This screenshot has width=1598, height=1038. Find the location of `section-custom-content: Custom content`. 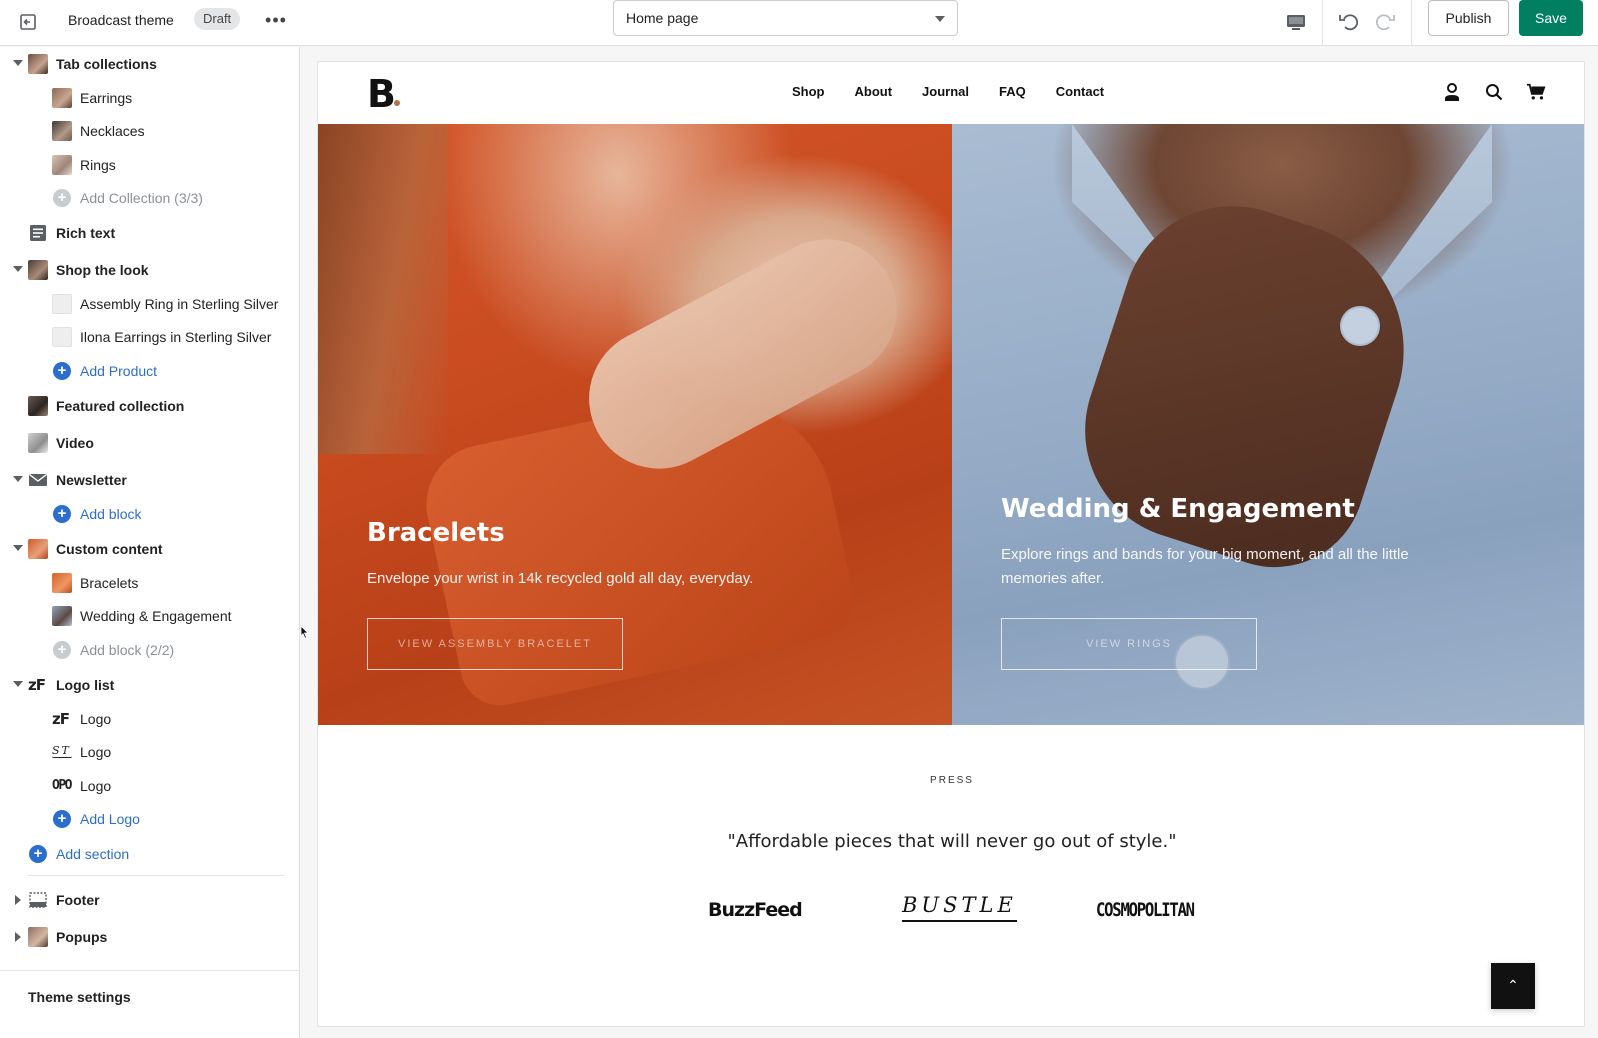

section-custom-content: Custom content is located at coordinates (150, 549).